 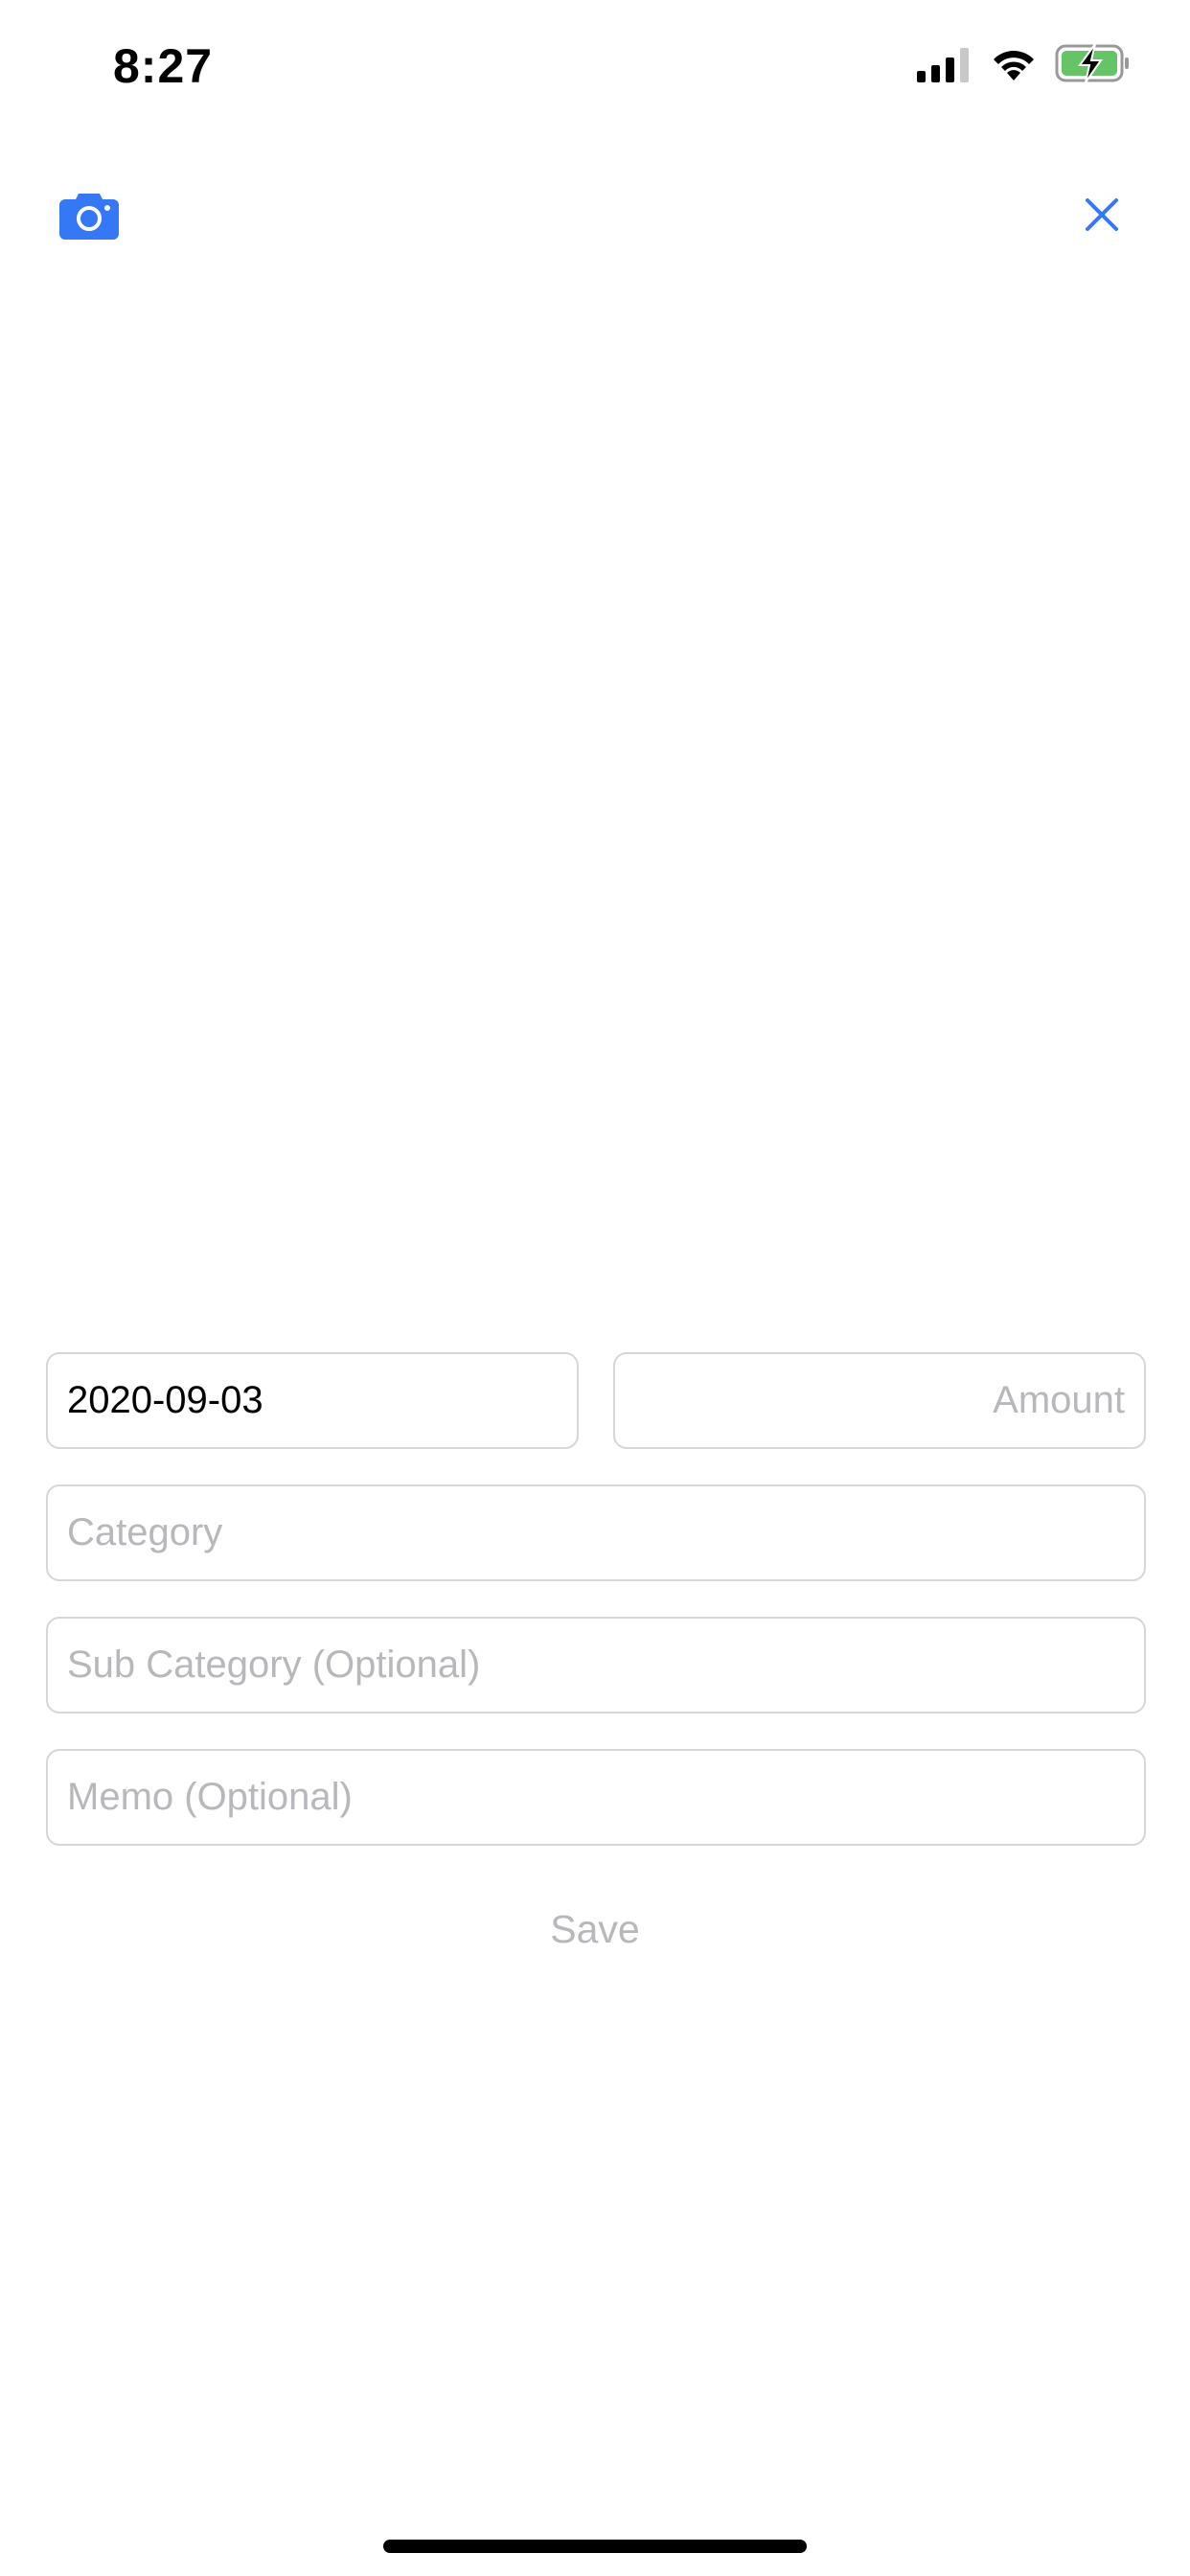 What do you see at coordinates (165, 1400) in the screenshot?
I see `date-value: 2020-09-03` at bounding box center [165, 1400].